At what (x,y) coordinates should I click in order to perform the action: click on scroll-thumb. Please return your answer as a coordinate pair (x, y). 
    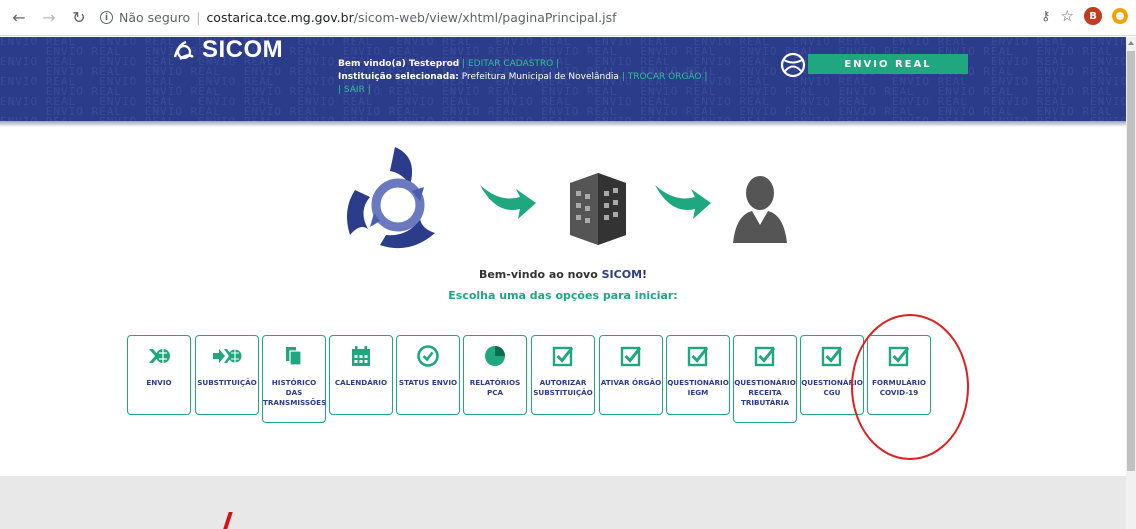
    Looking at the image, I should click on (1131, 261).